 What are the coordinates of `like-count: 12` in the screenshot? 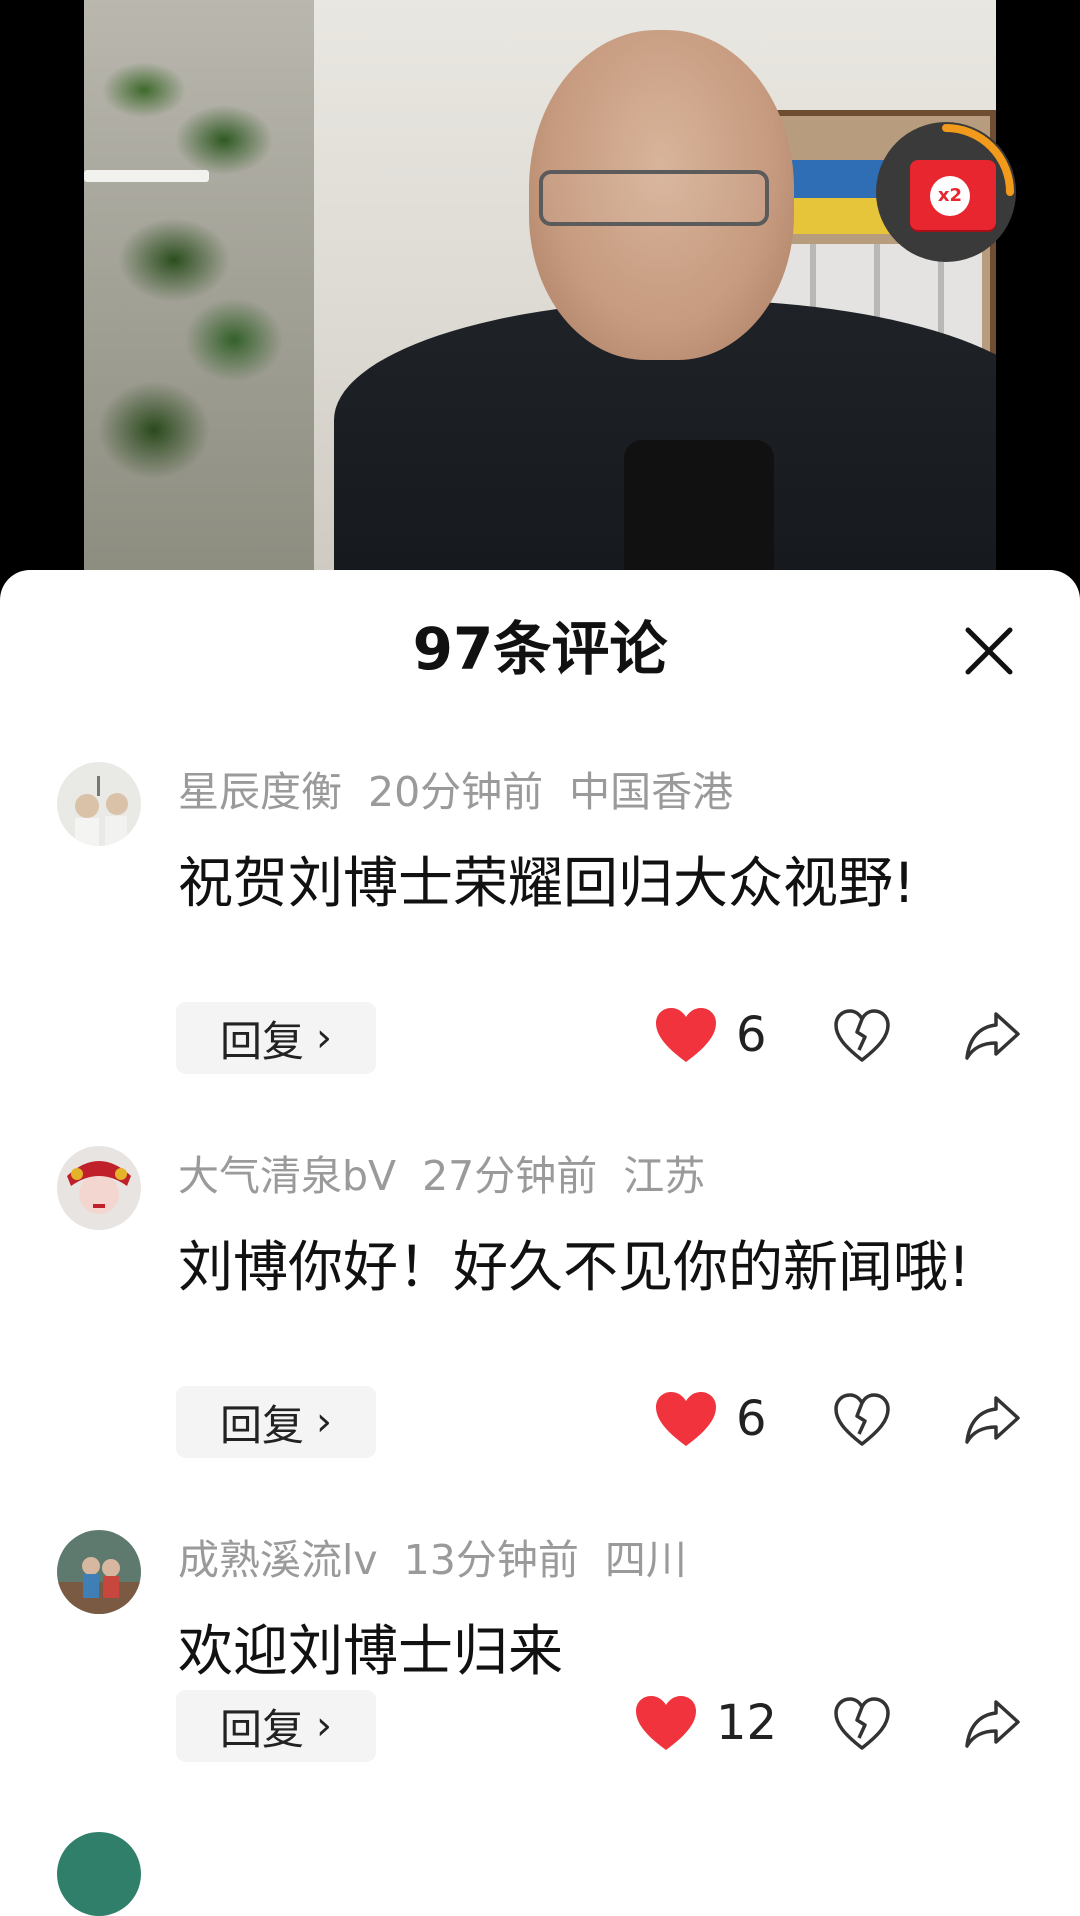 It's located at (747, 1723).